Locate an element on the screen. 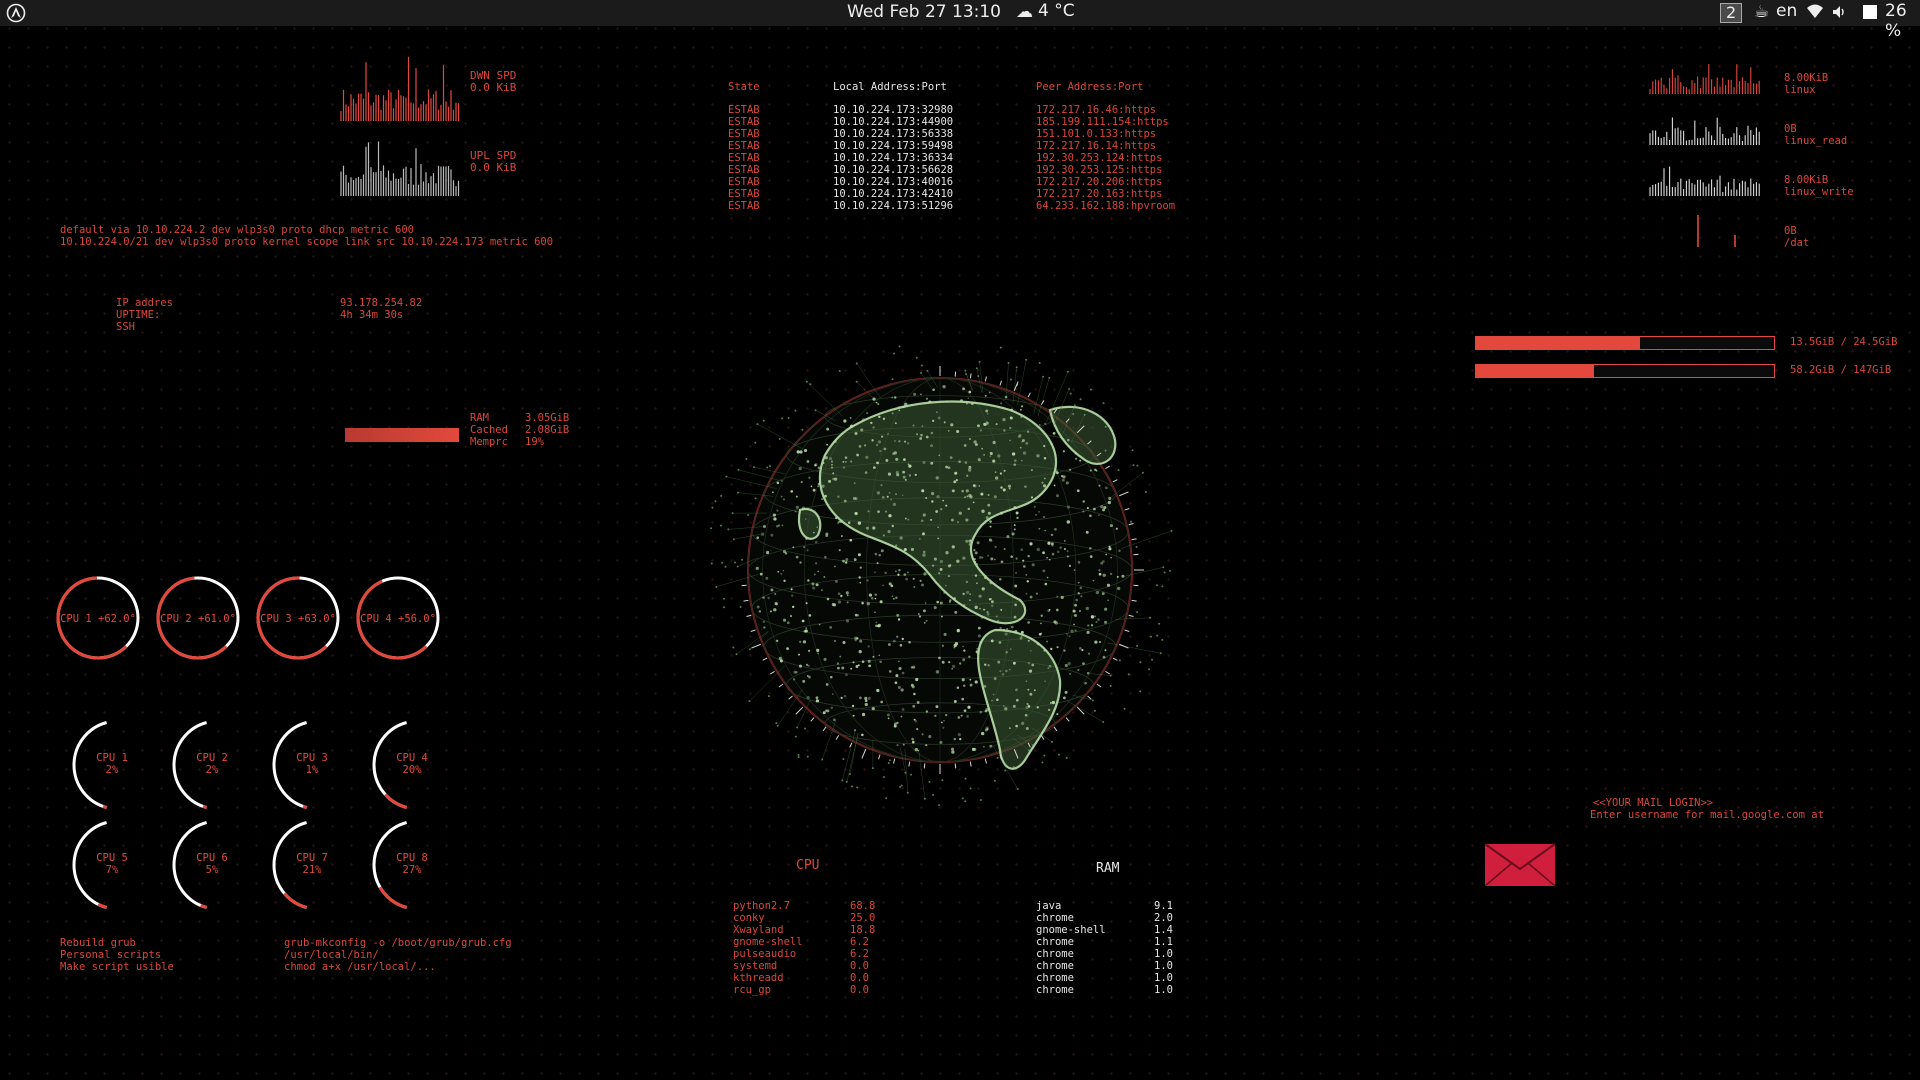 The height and width of the screenshot is (1080, 1920). process-name: java is located at coordinates (1049, 906).